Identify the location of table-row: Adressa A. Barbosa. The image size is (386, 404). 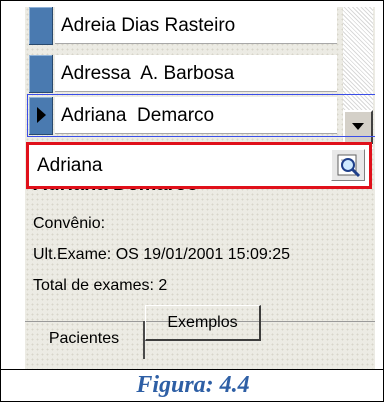
(183, 74).